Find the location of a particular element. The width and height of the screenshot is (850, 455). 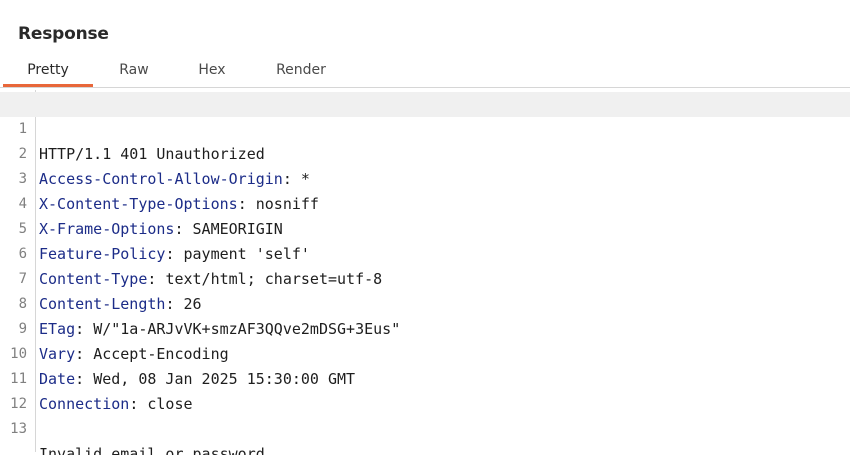

view-tabs: Pretty Raw Hex Render is located at coordinates (425, 72).